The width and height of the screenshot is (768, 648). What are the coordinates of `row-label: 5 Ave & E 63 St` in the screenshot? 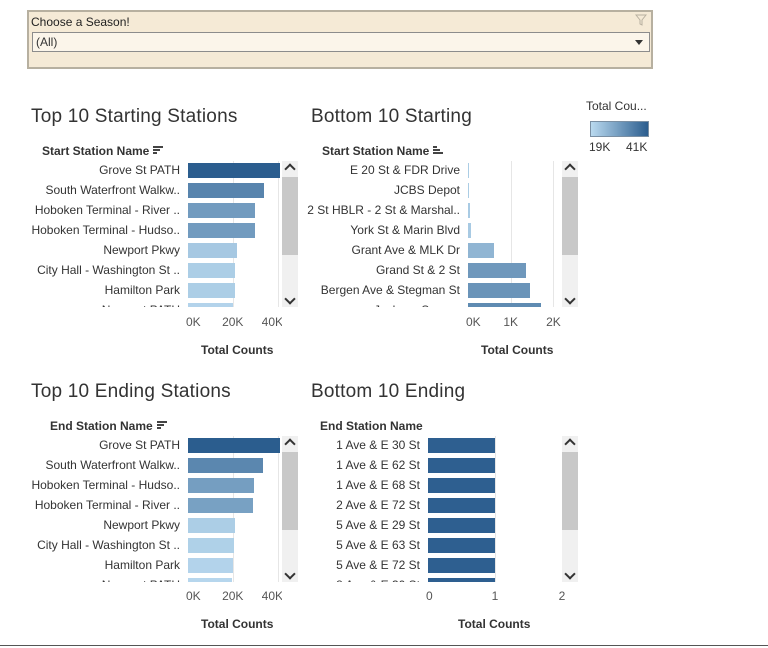 It's located at (331, 545).